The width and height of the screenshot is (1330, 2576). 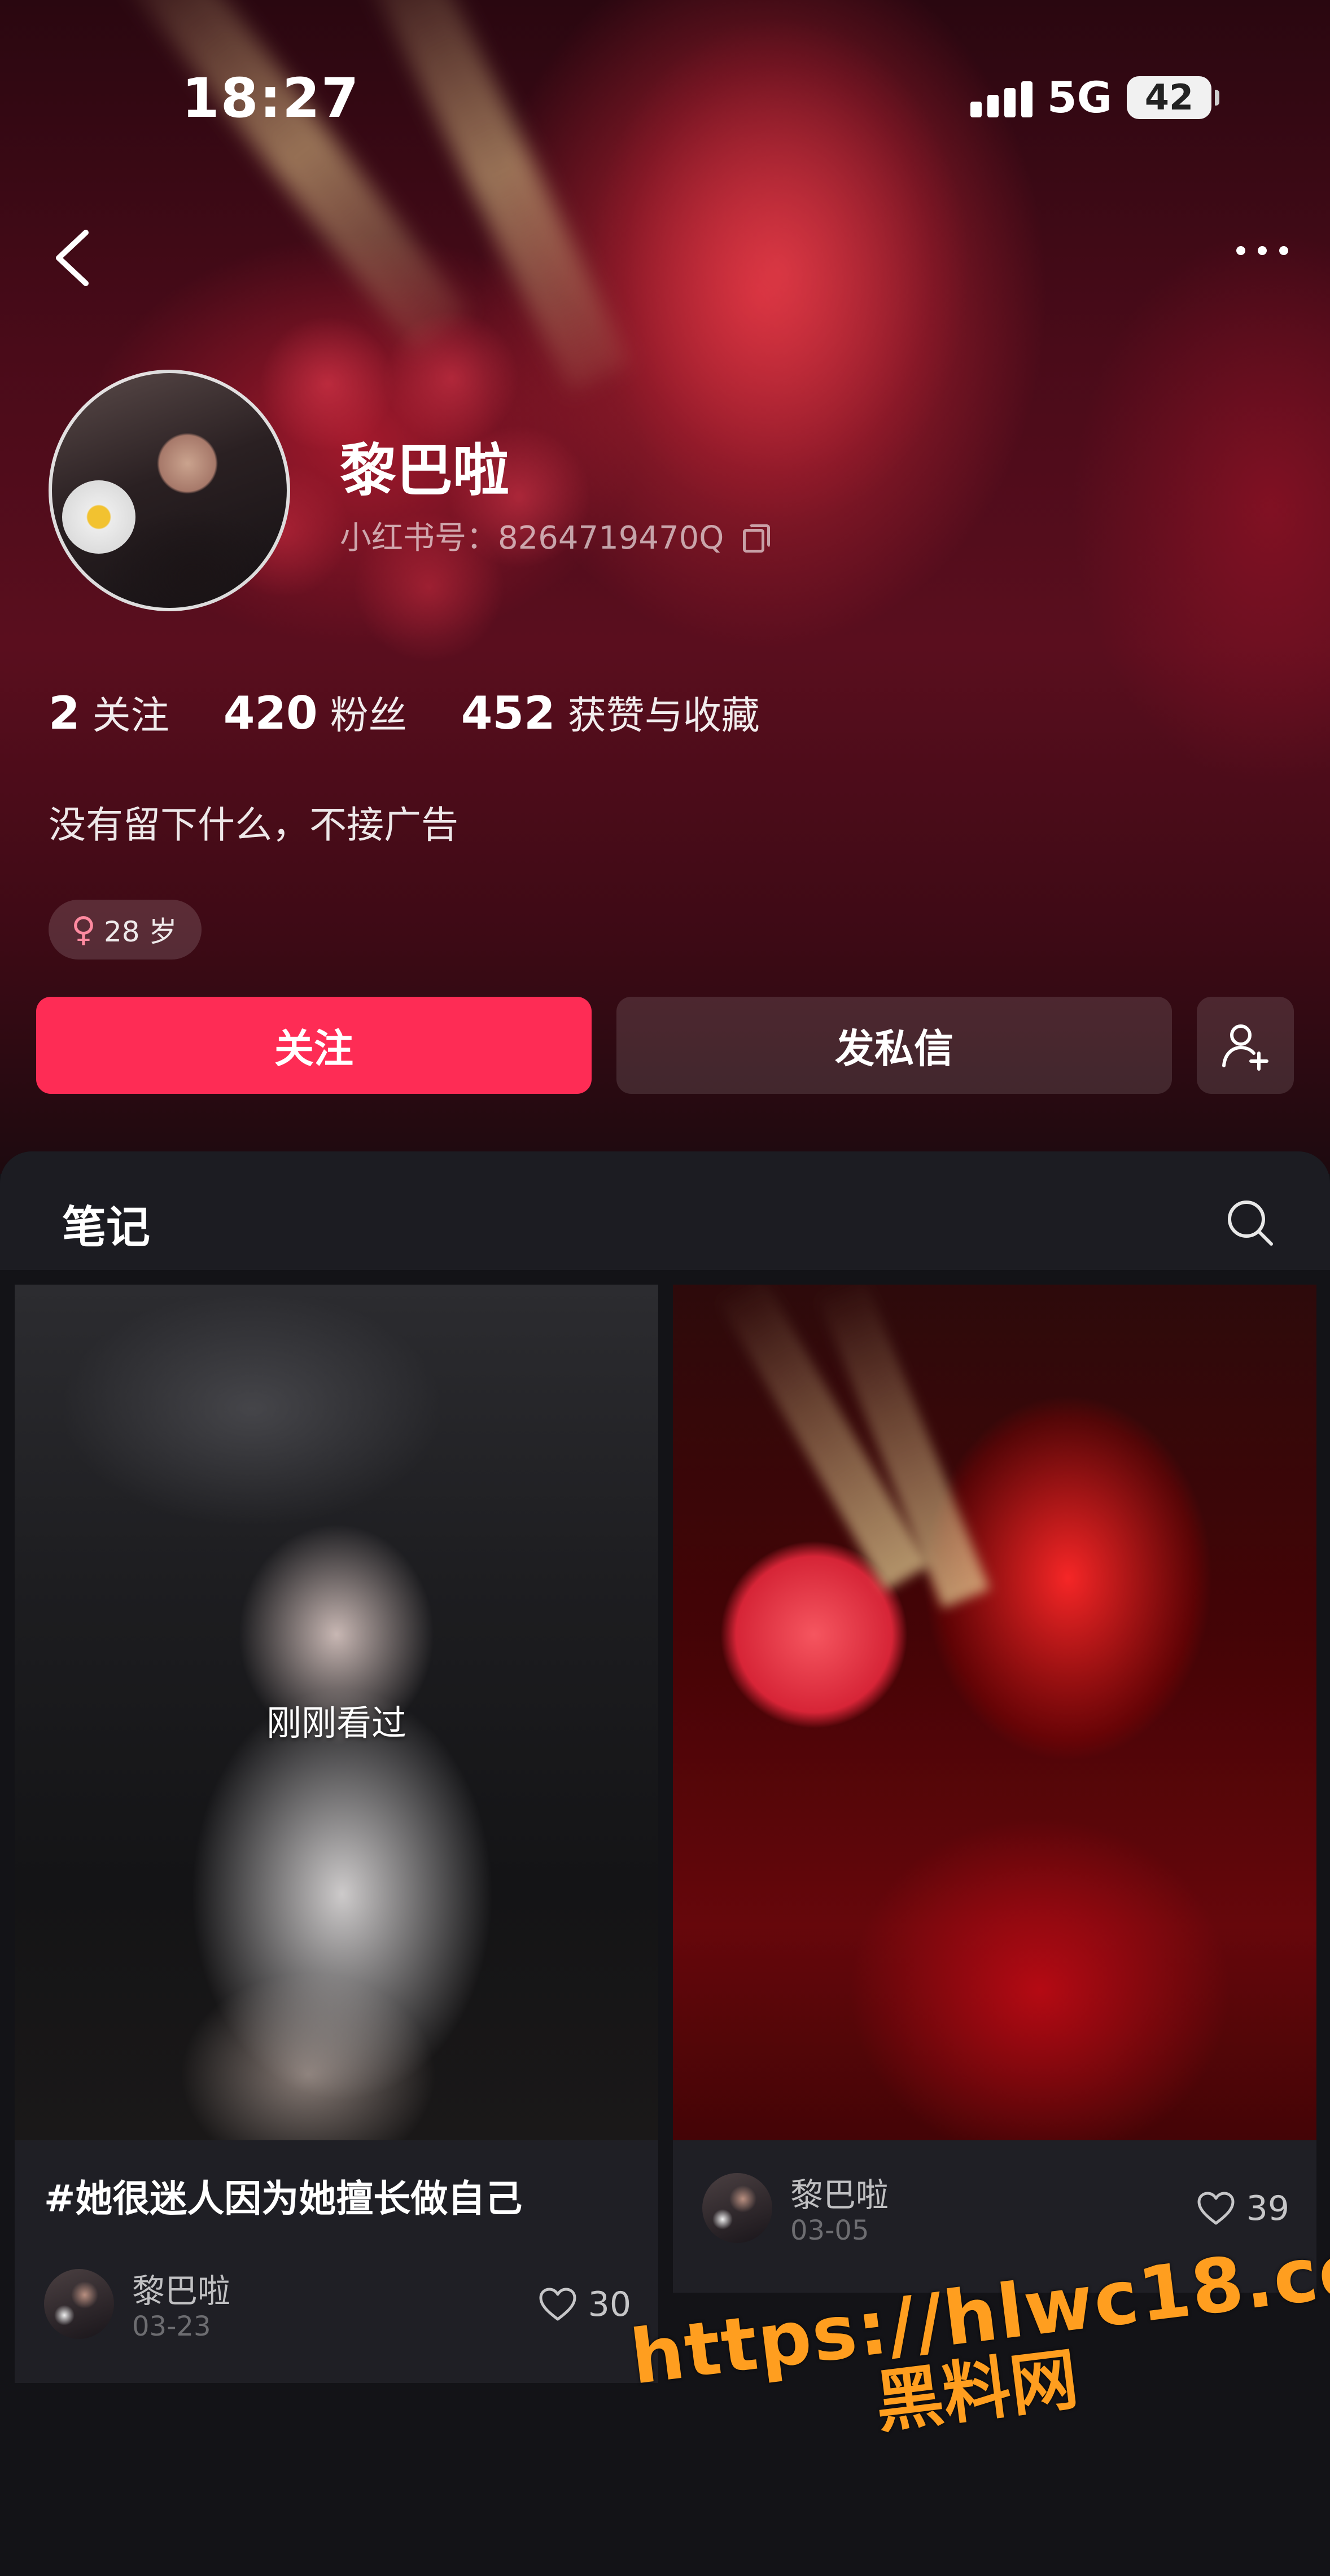 I want to click on note-meta: 黎巴啦 03-23 30, so click(x=337, y=2303).